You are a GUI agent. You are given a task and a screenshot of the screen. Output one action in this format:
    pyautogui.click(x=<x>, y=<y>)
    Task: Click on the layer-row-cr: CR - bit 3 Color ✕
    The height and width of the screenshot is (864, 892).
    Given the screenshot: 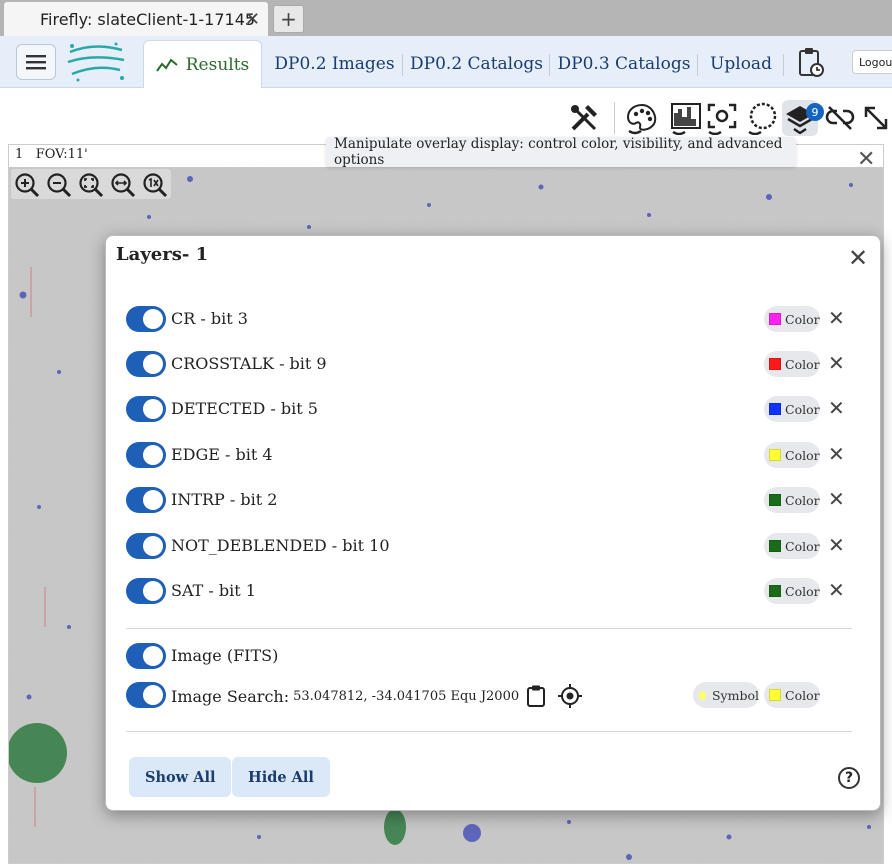 What is the action you would take?
    pyautogui.click(x=491, y=320)
    